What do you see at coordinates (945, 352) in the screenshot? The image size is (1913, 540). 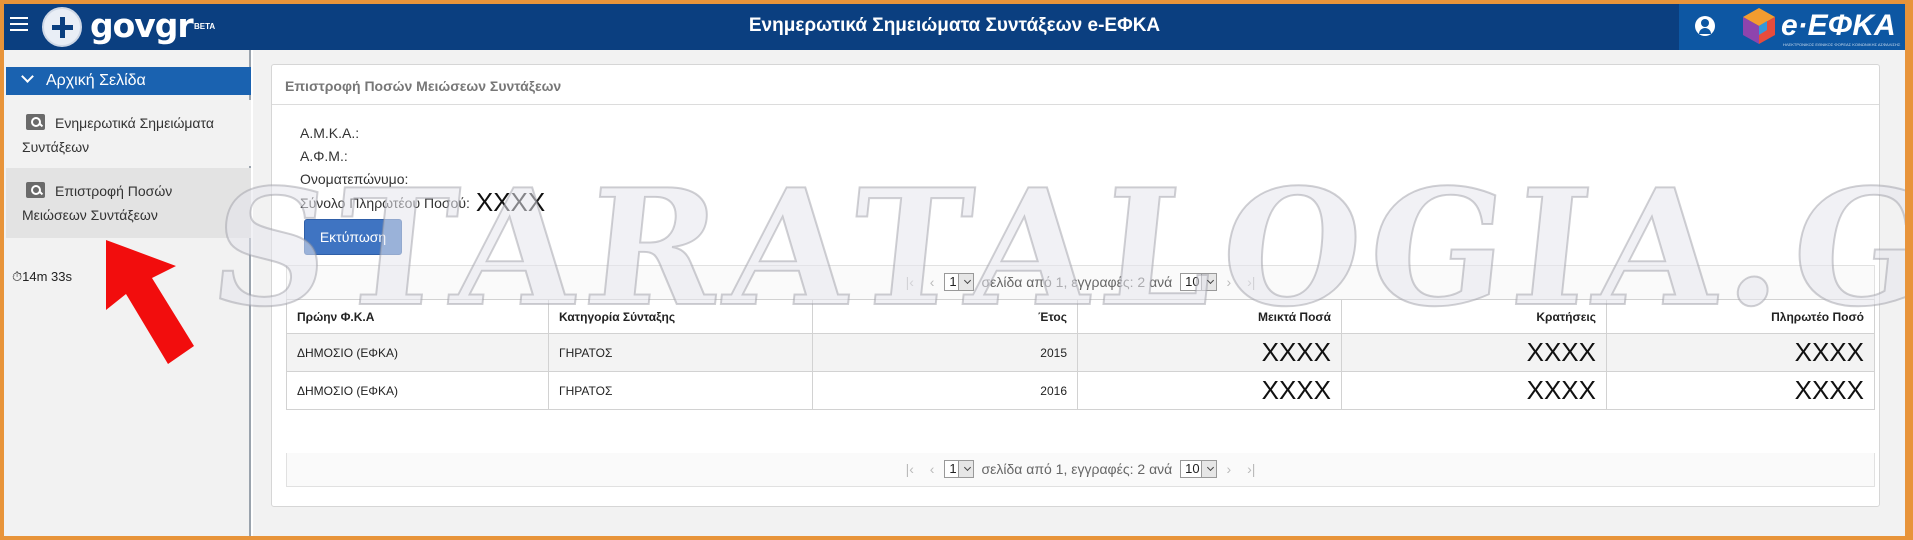 I see `cell-year: 2015` at bounding box center [945, 352].